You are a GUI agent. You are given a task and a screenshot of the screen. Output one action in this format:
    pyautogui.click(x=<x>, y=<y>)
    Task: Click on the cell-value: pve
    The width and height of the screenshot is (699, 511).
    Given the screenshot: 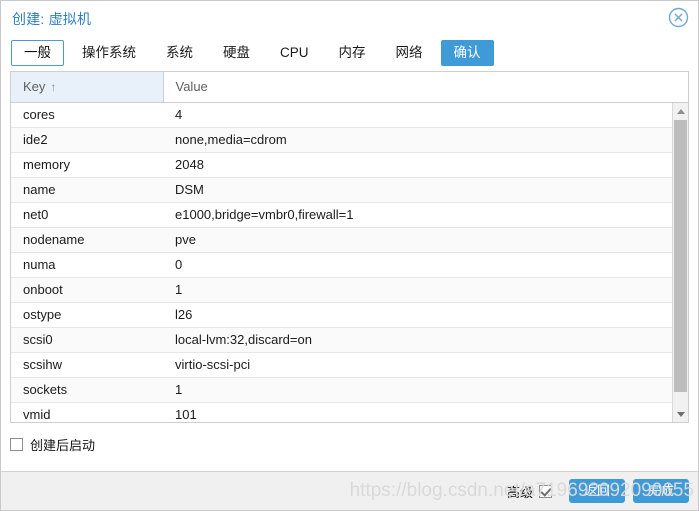 What is the action you would take?
    pyautogui.click(x=425, y=240)
    